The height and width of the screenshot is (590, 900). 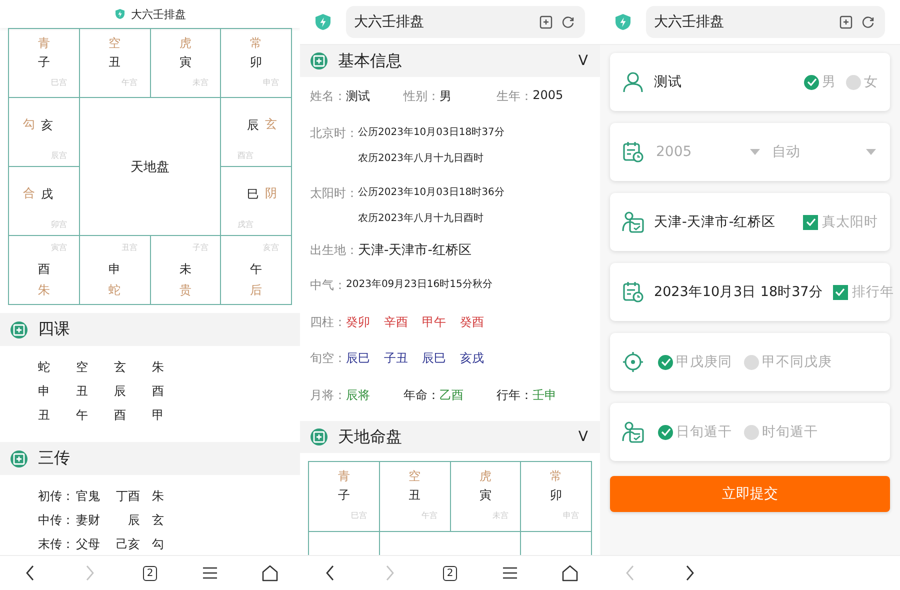 What do you see at coordinates (134, 520) in the screenshot?
I see `stem-branch-cell-text: 辰` at bounding box center [134, 520].